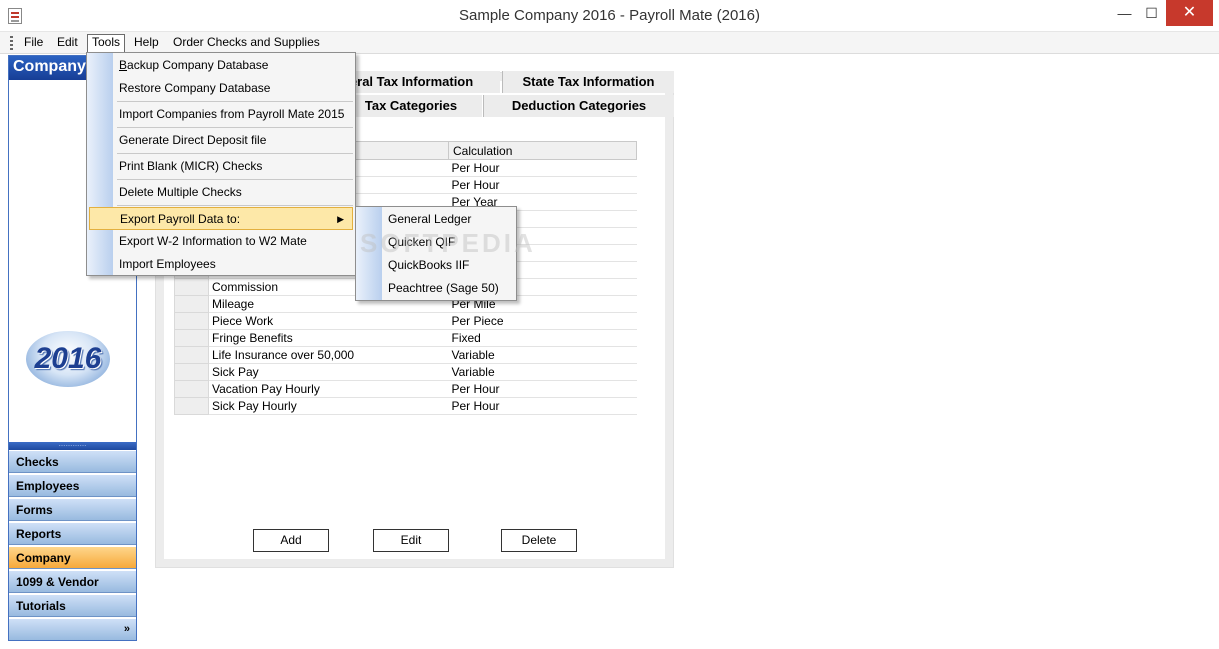  I want to click on menu-delete-multiple-checks: Delete Multiple Checks, so click(234, 192).